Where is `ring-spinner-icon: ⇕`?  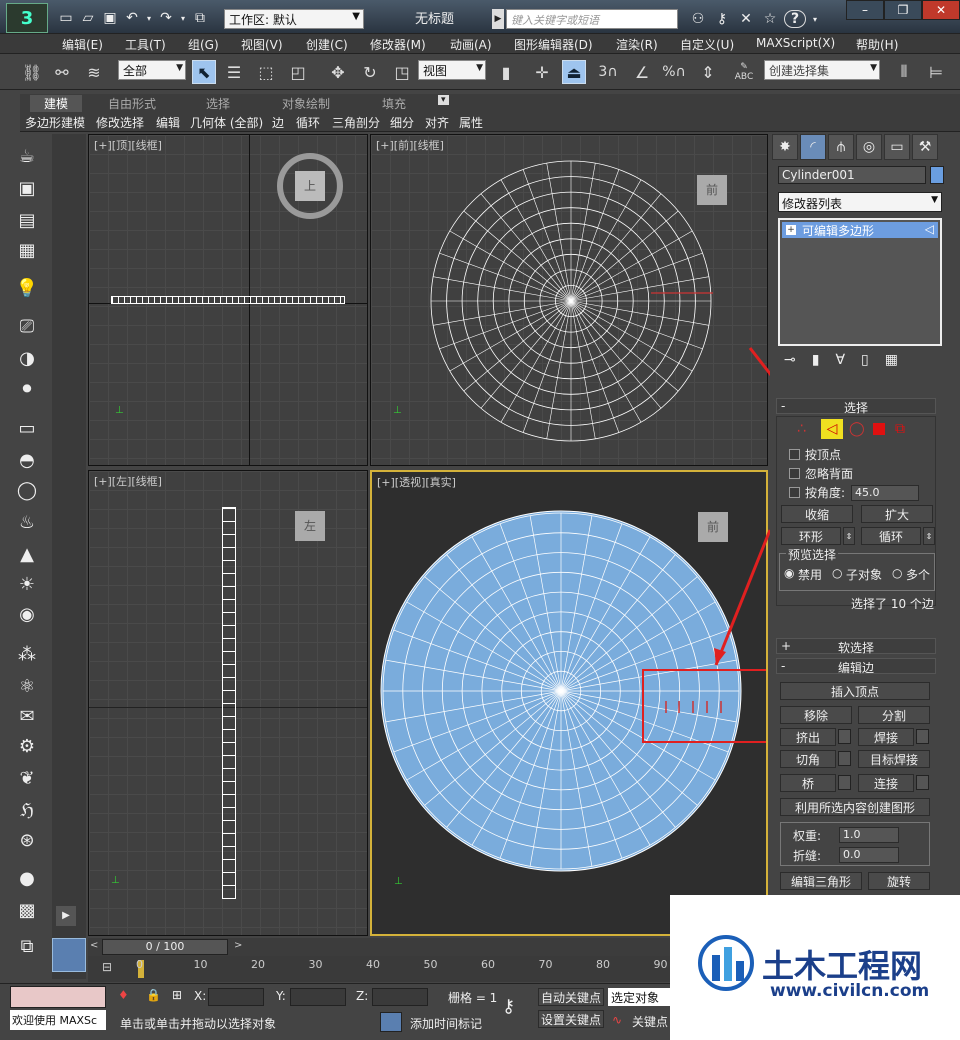 ring-spinner-icon: ⇕ is located at coordinates (849, 536).